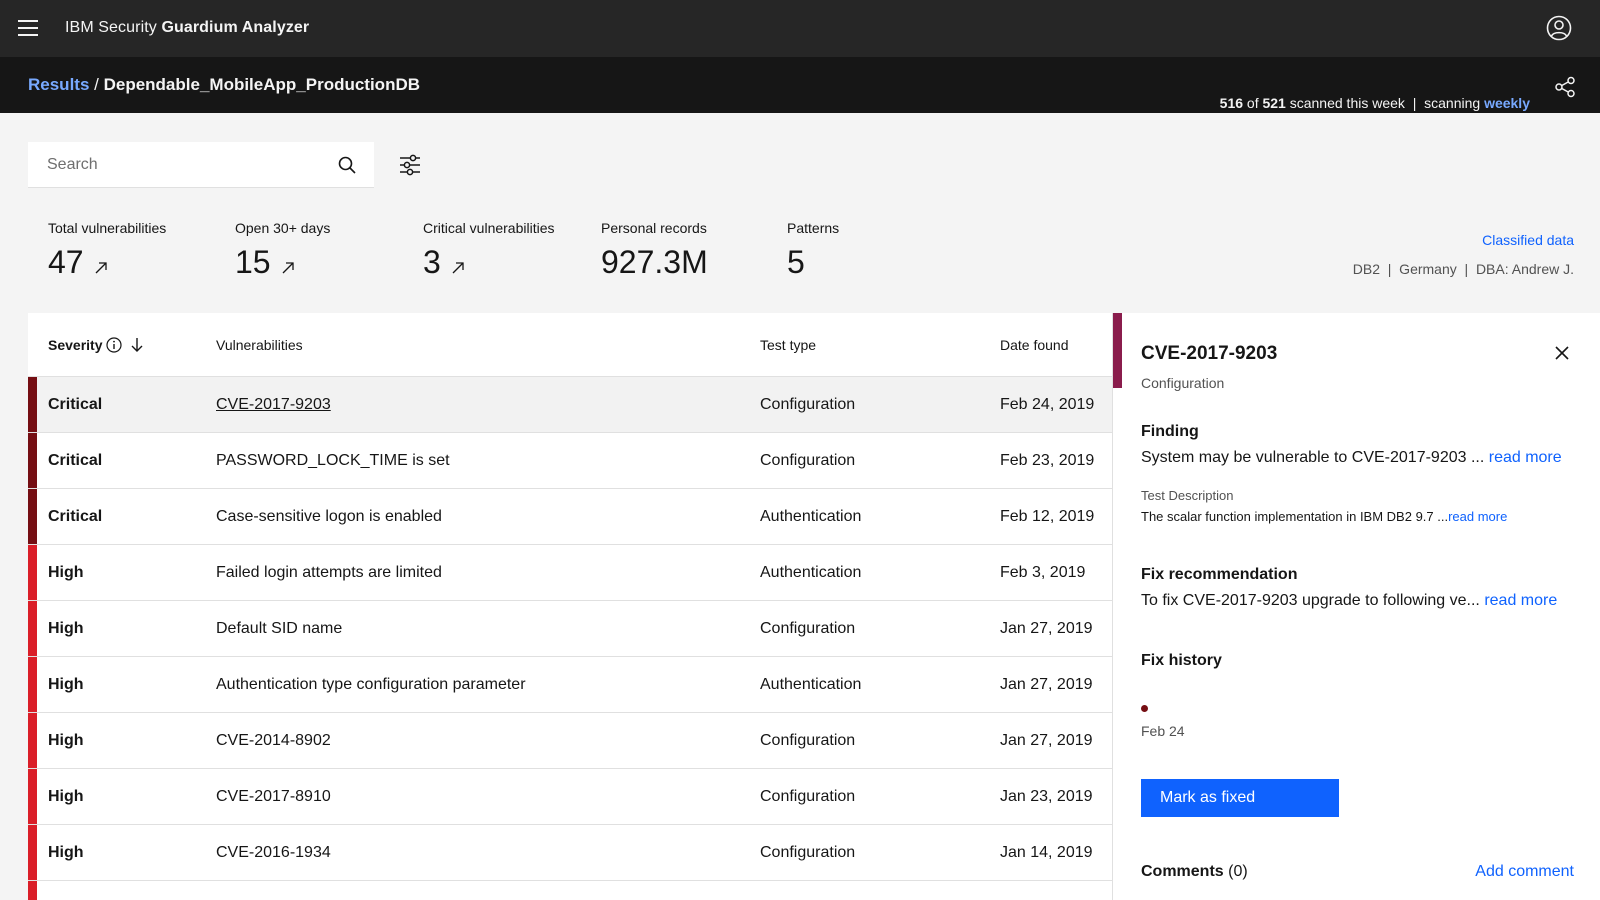  What do you see at coordinates (1559, 28) in the screenshot?
I see `user-avatar-icon` at bounding box center [1559, 28].